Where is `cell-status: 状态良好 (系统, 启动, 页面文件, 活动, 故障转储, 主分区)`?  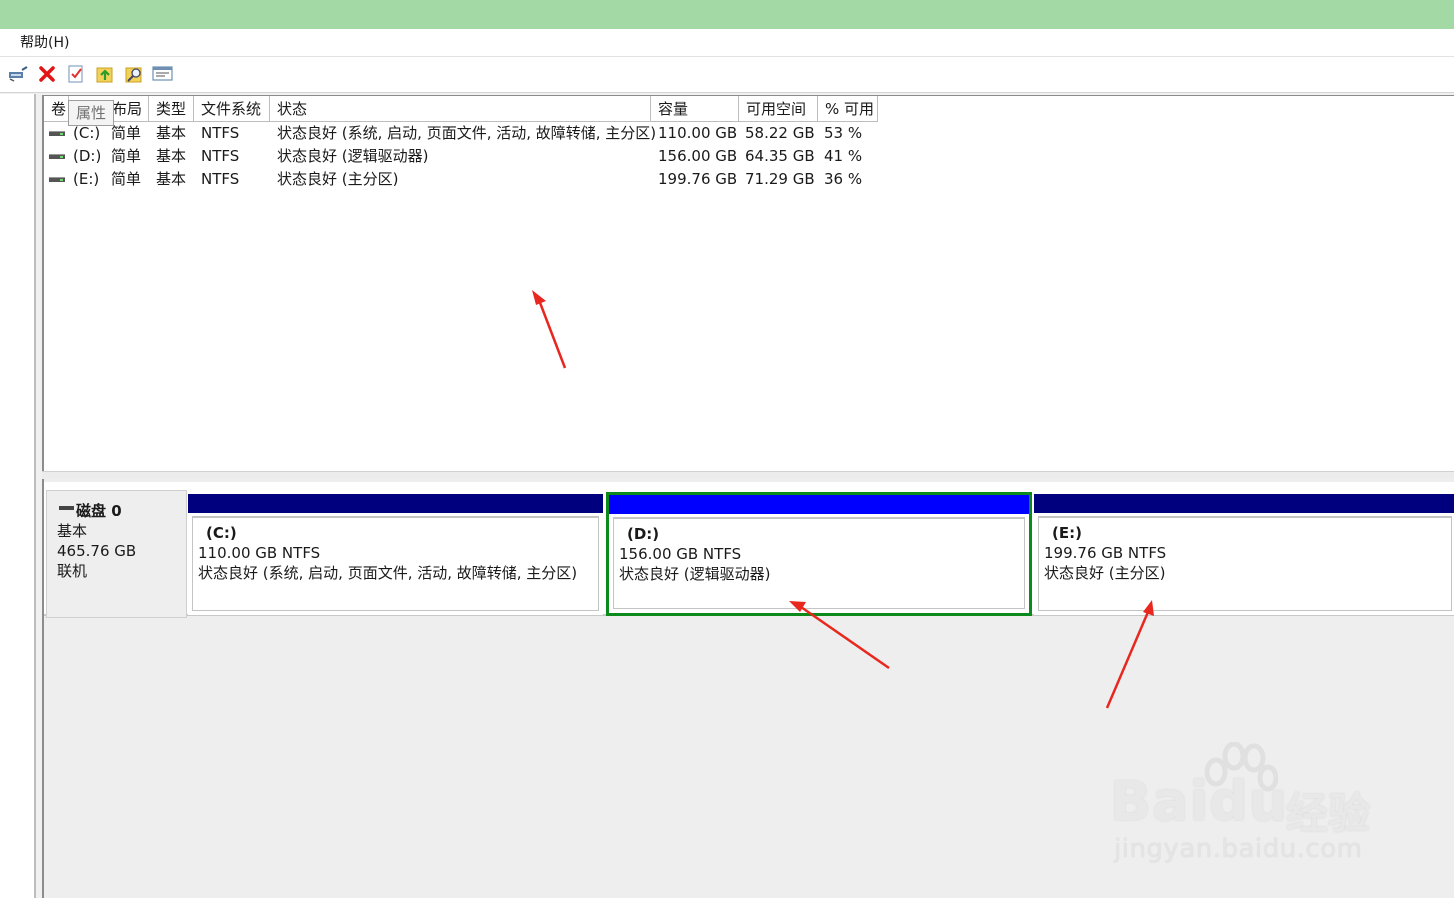 cell-status: 状态良好 (系统, 启动, 页面文件, 活动, 故障转储, 主分区) is located at coordinates (467, 133).